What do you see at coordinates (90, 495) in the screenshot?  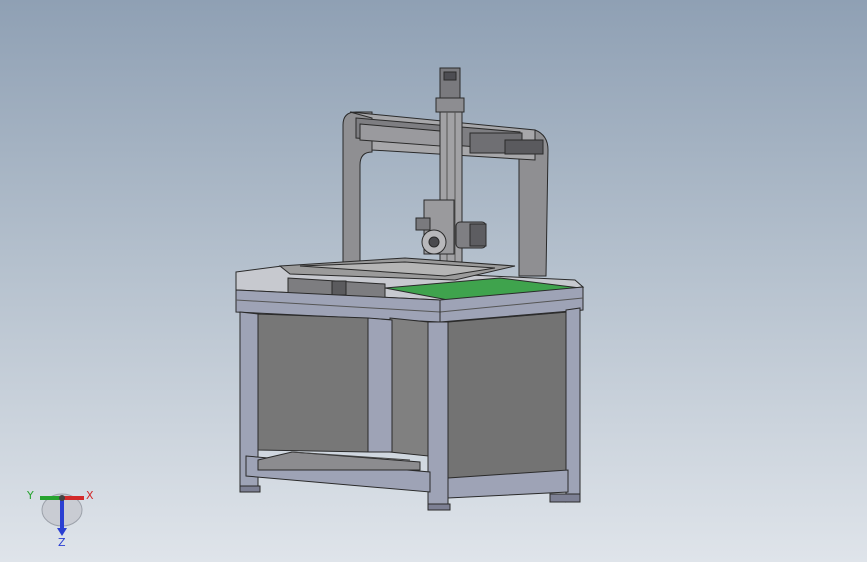 I see `triad-x-label: X` at bounding box center [90, 495].